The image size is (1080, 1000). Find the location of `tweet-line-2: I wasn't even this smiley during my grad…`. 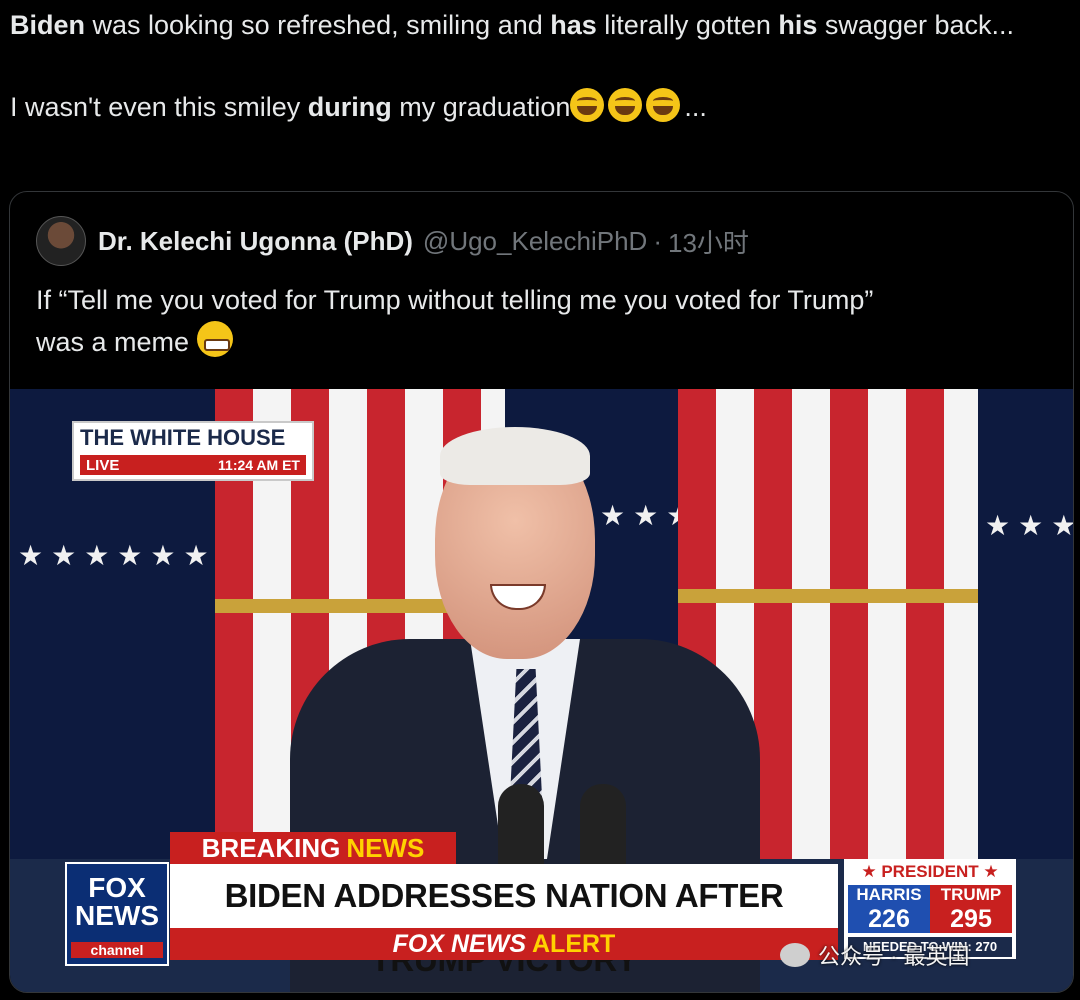

tweet-line-2: I wasn't even this smiley during my grad… is located at coordinates (542, 107).